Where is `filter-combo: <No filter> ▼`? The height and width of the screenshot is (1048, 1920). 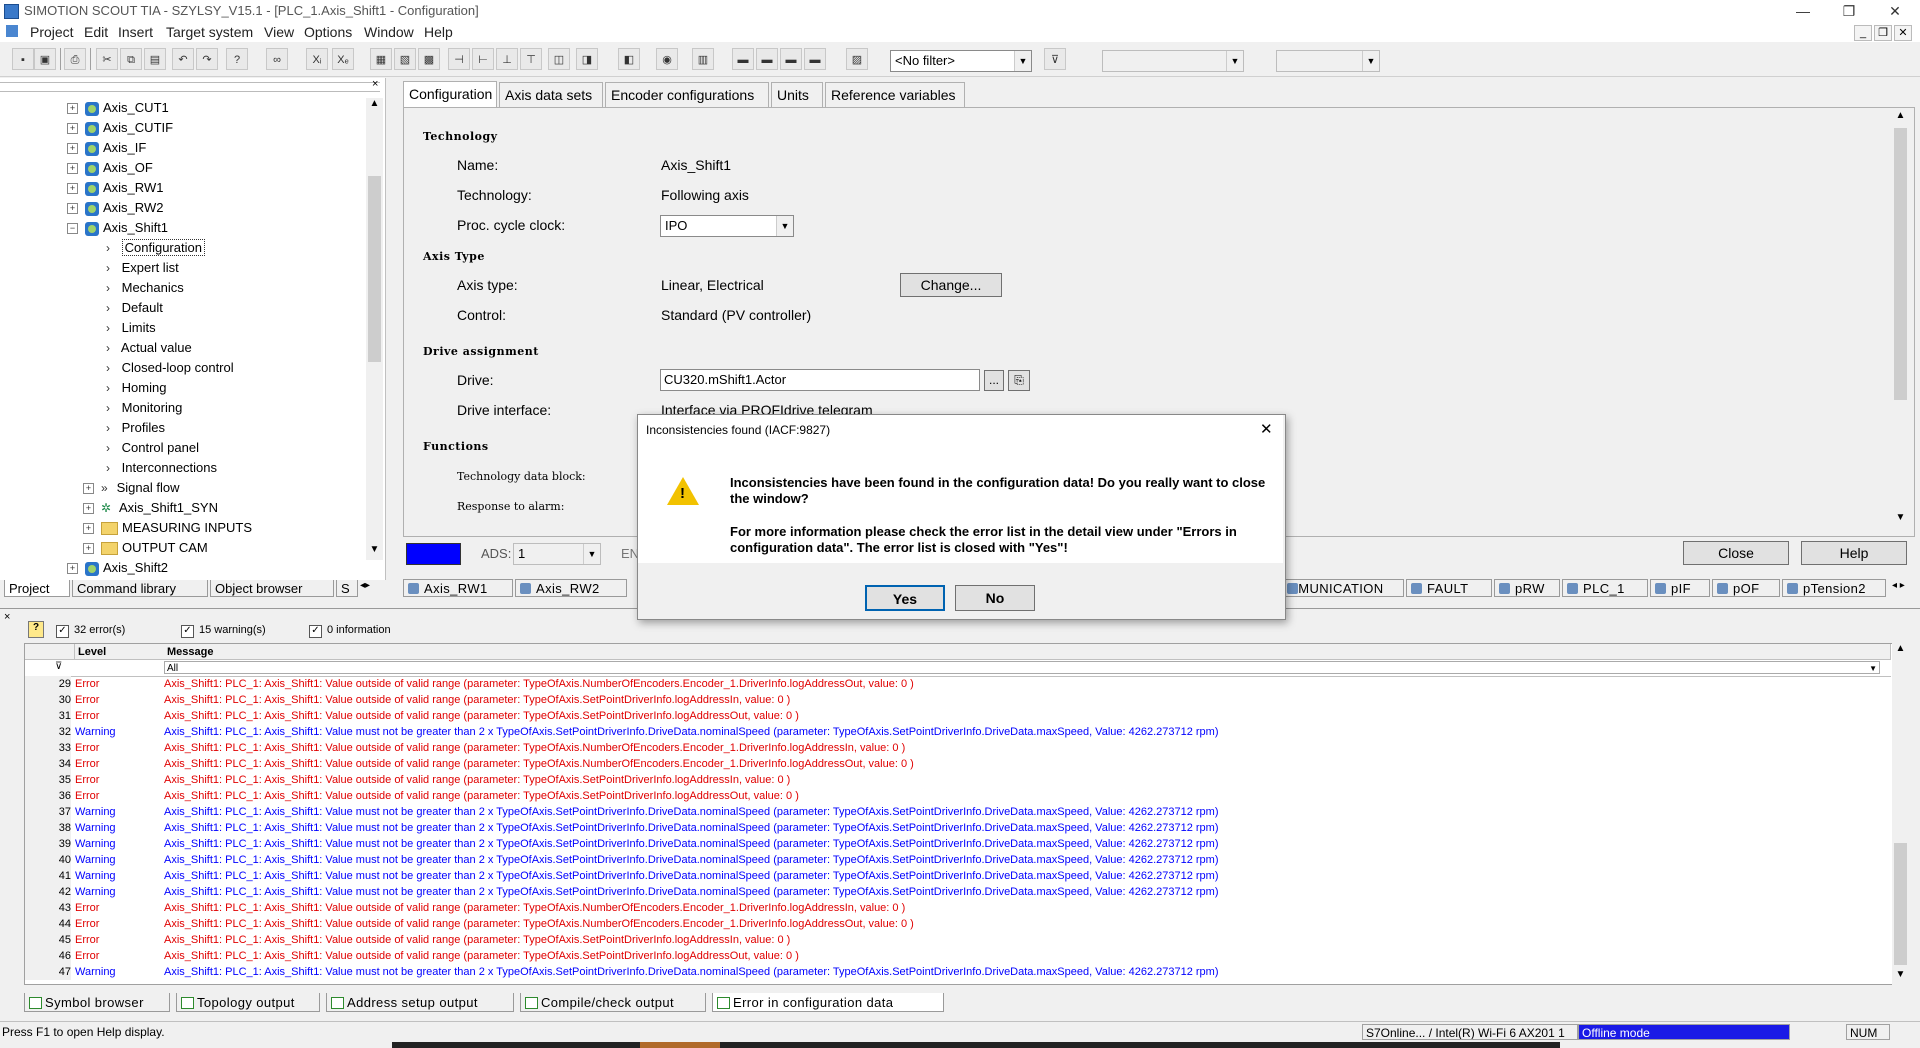 filter-combo: <No filter> ▼ is located at coordinates (961, 61).